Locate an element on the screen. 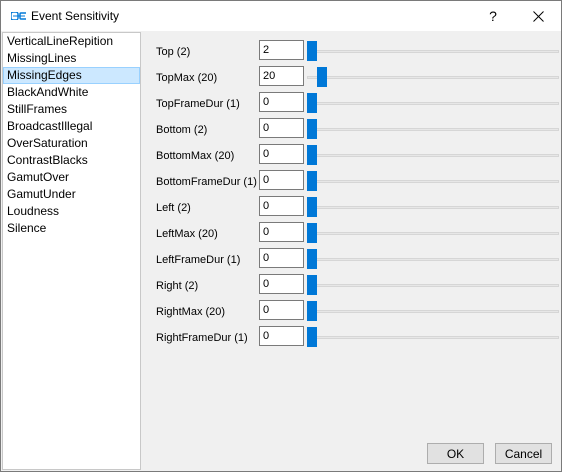 This screenshot has height=472, width=562. parameter-row: TopFrameDur (1) 0 is located at coordinates (351, 105).